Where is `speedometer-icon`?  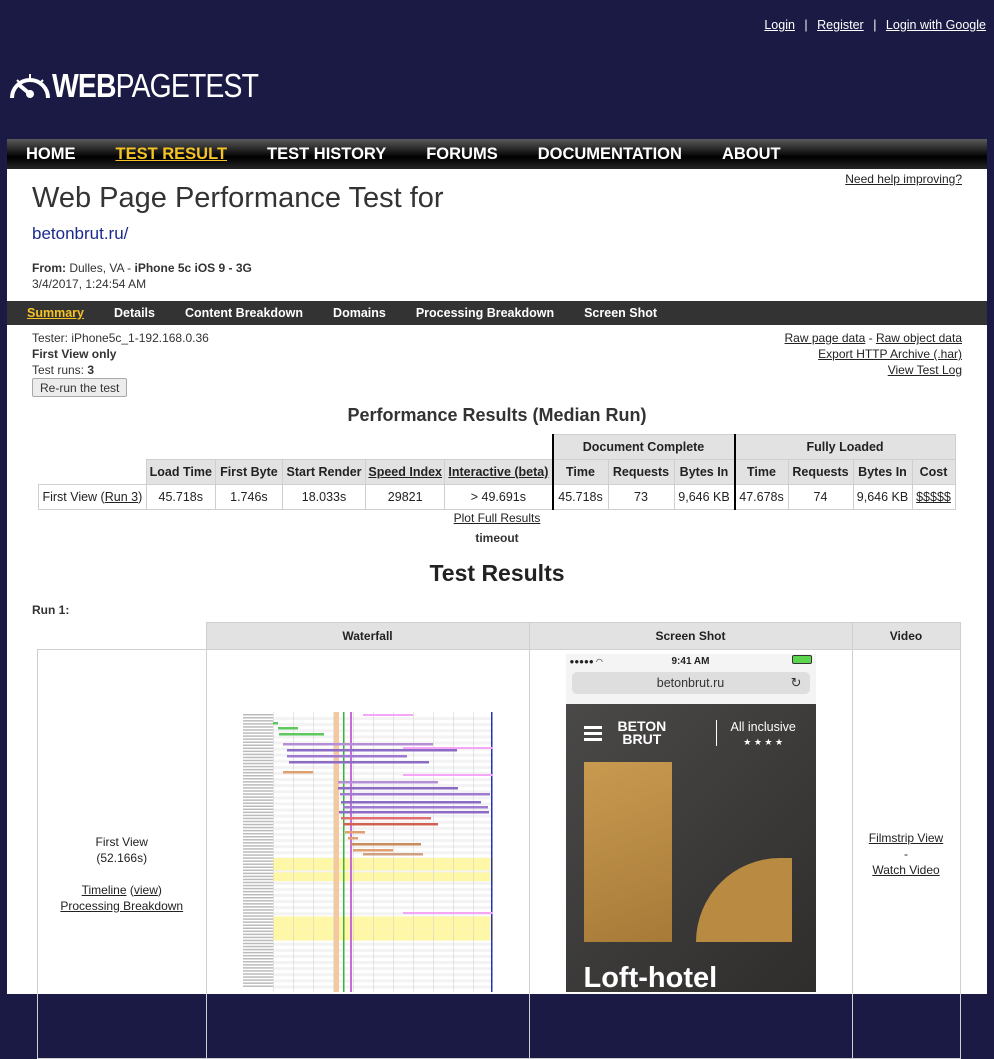
speedometer-icon is located at coordinates (30, 86).